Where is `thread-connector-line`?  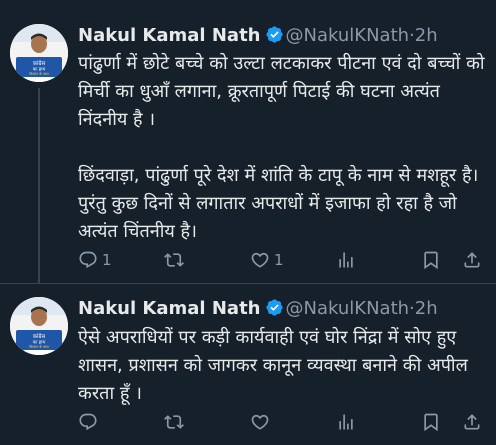
thread-connector-line is located at coordinates (39, 186).